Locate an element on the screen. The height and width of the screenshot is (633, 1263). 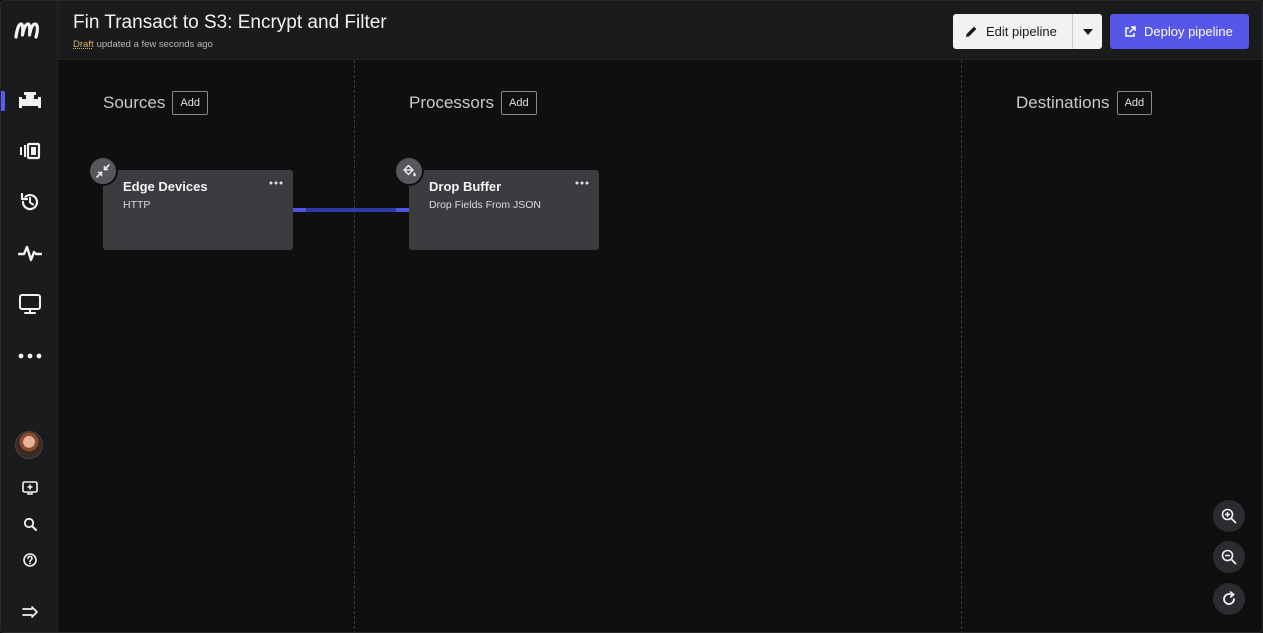
arrows-in-icon is located at coordinates (103, 171).